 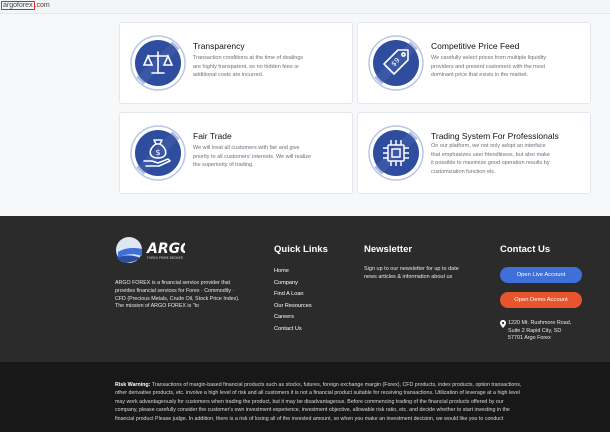 I want to click on address-highlight: argoforex, so click(x=18, y=5).